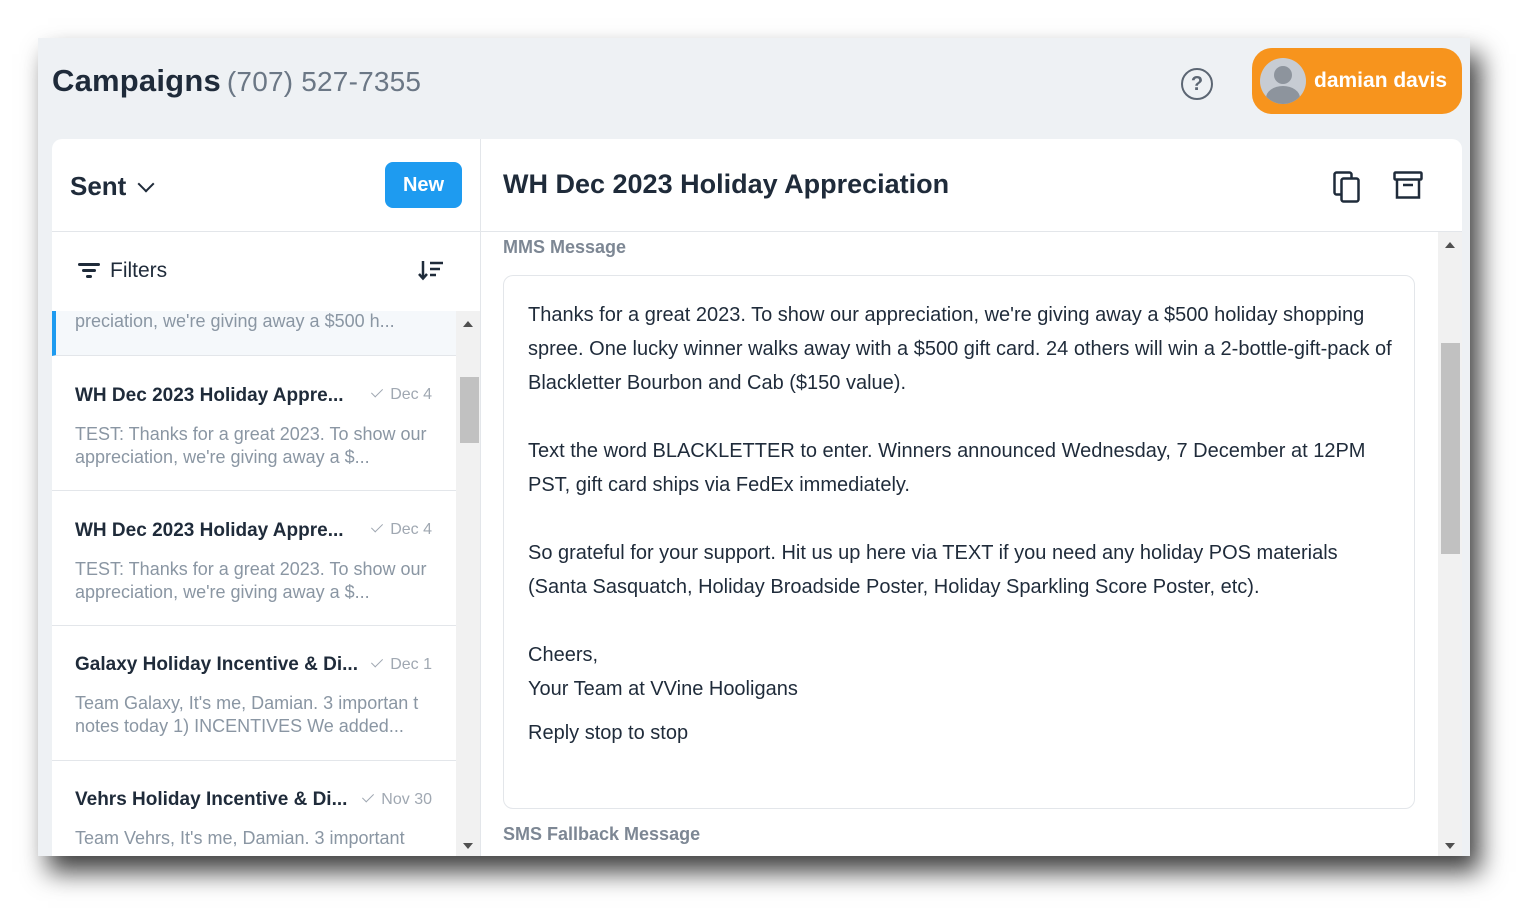 The width and height of the screenshot is (1536, 922). Describe the element at coordinates (401, 664) in the screenshot. I see `list-item-date: Dec 1` at that location.